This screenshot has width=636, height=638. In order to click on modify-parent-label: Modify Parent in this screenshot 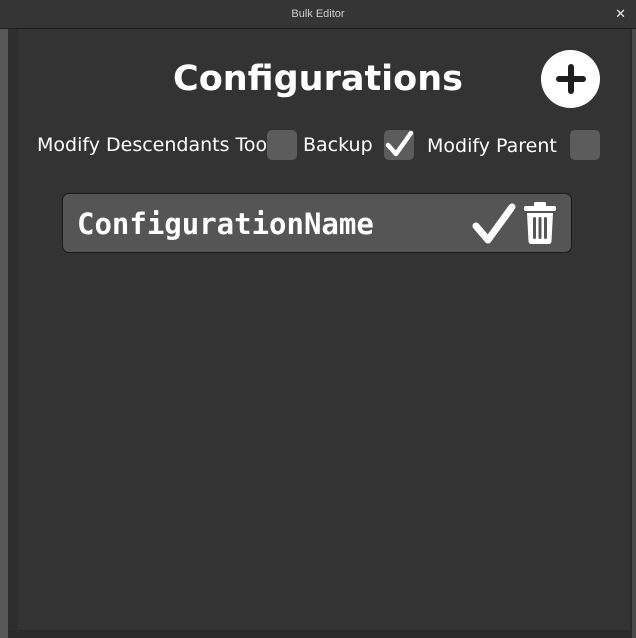, I will do `click(492, 146)`.